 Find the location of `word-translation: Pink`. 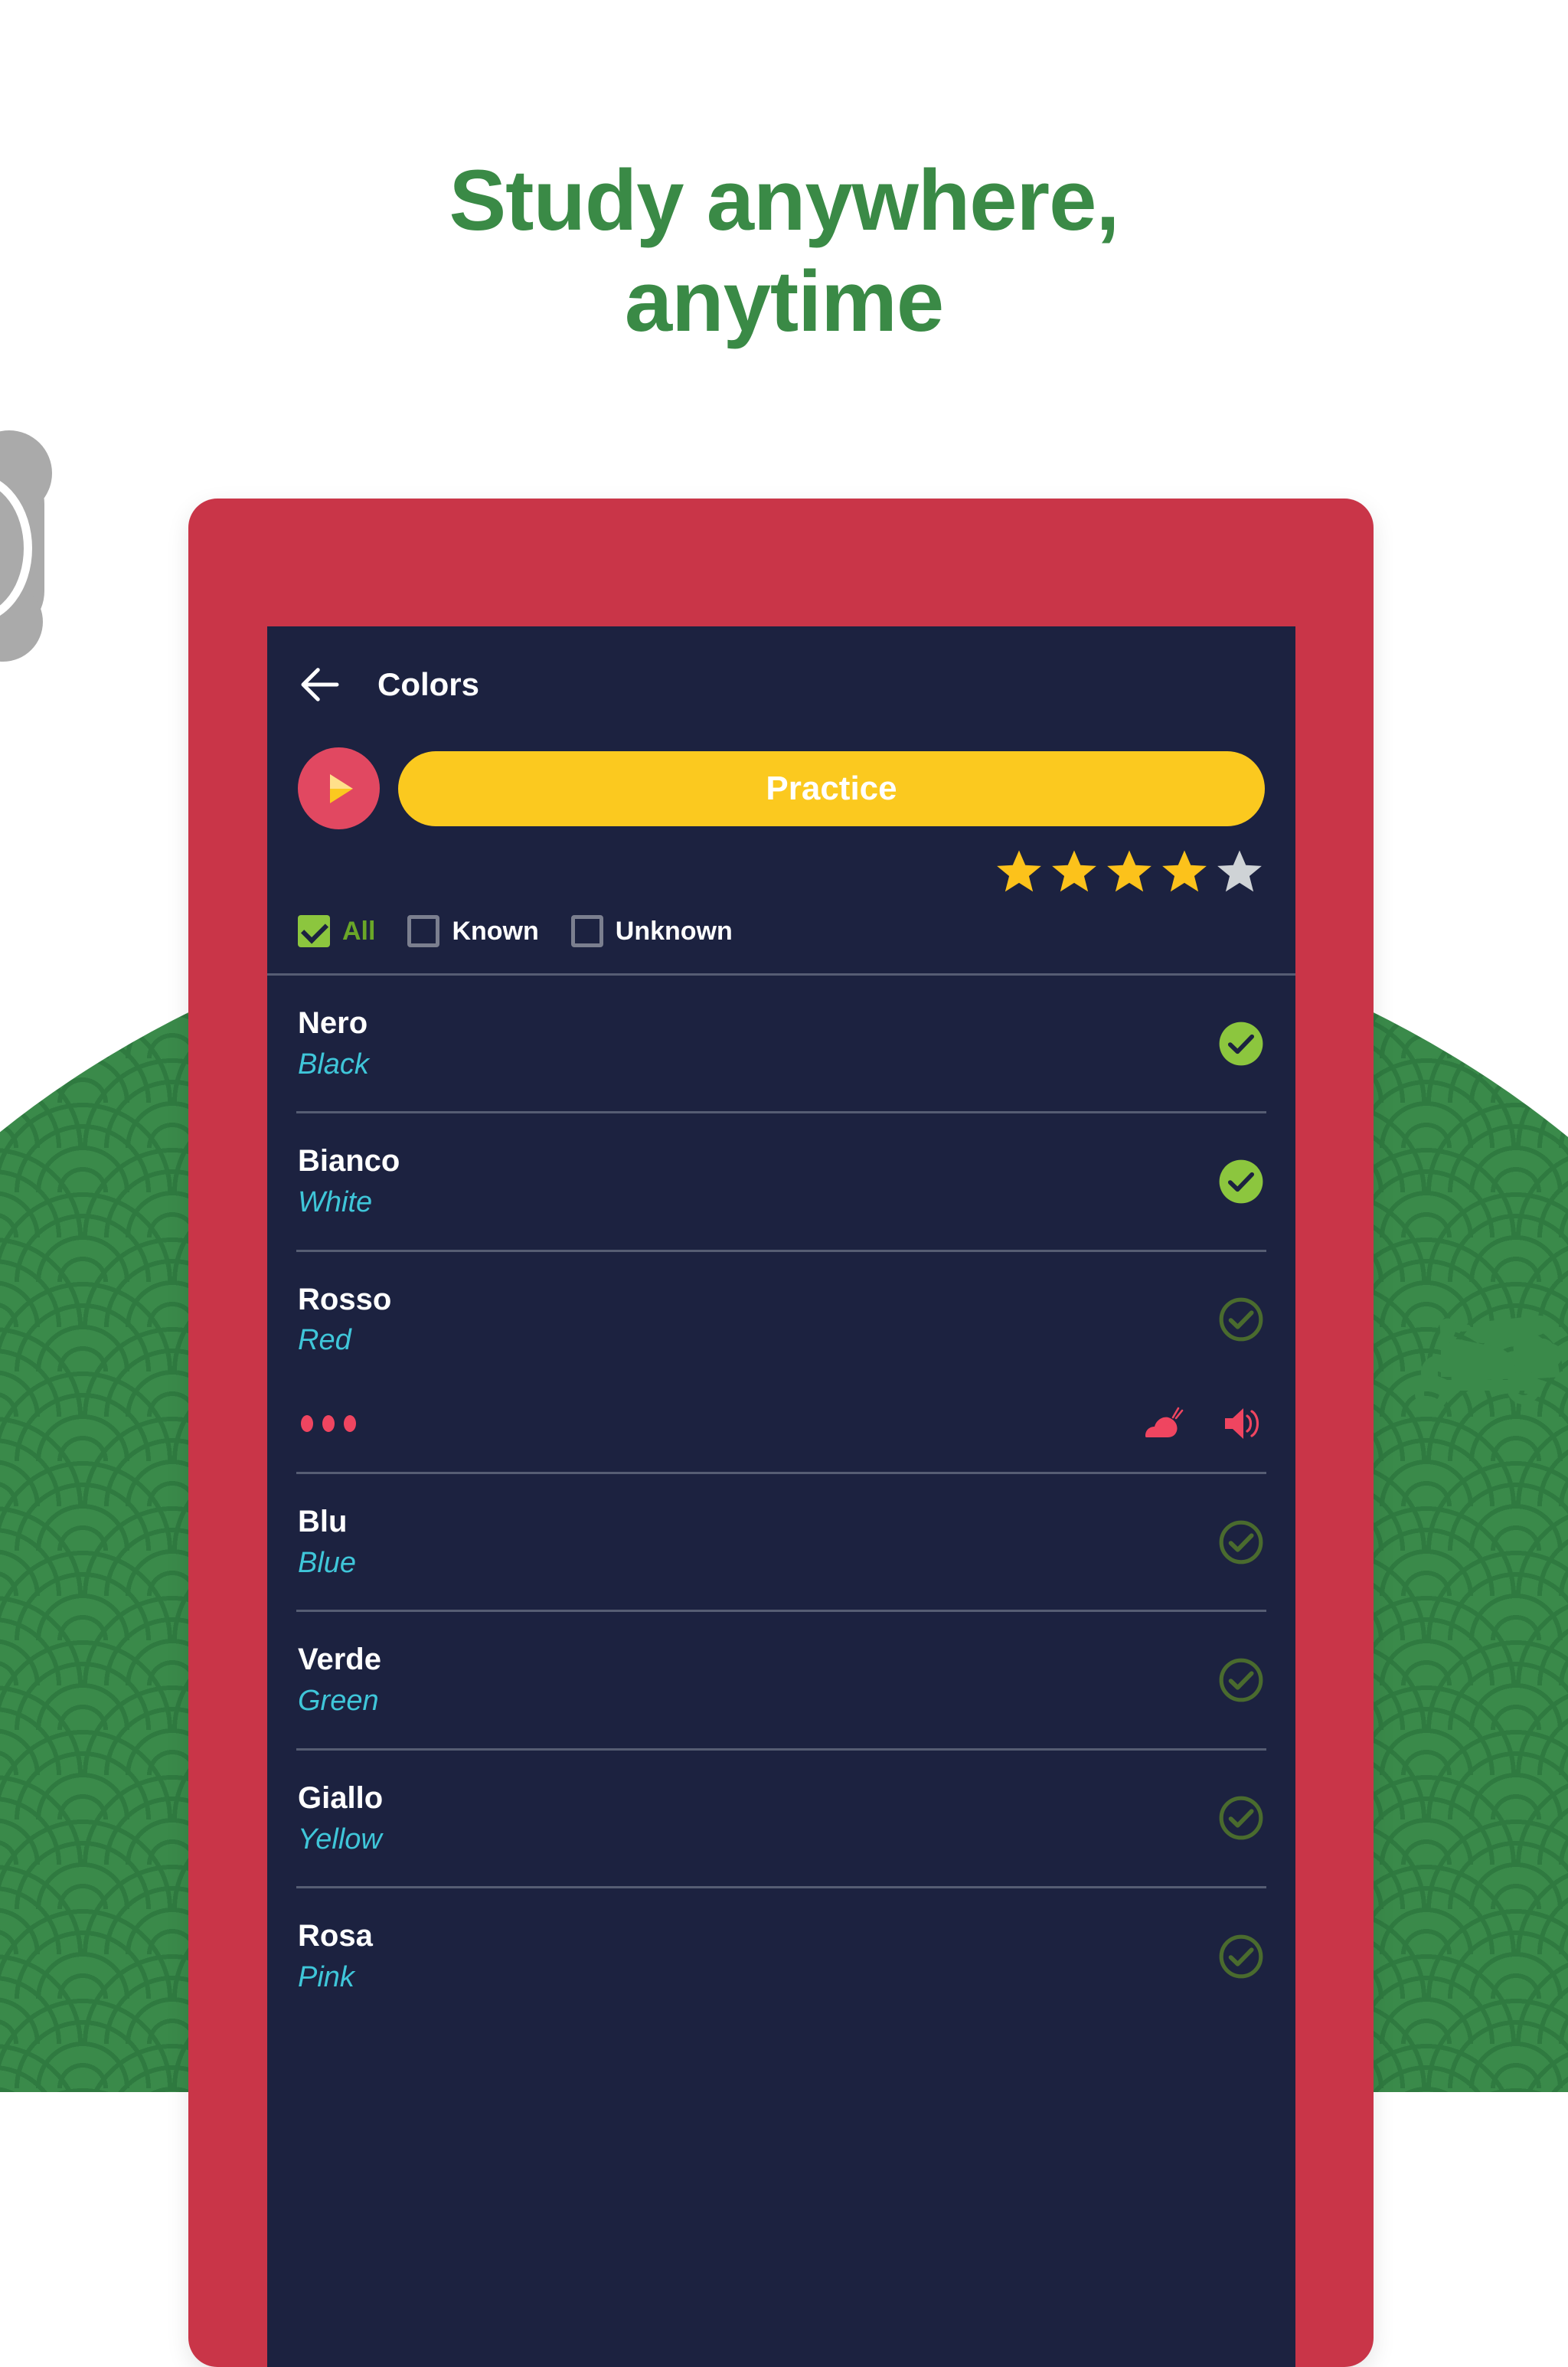

word-translation: Pink is located at coordinates (326, 1977).